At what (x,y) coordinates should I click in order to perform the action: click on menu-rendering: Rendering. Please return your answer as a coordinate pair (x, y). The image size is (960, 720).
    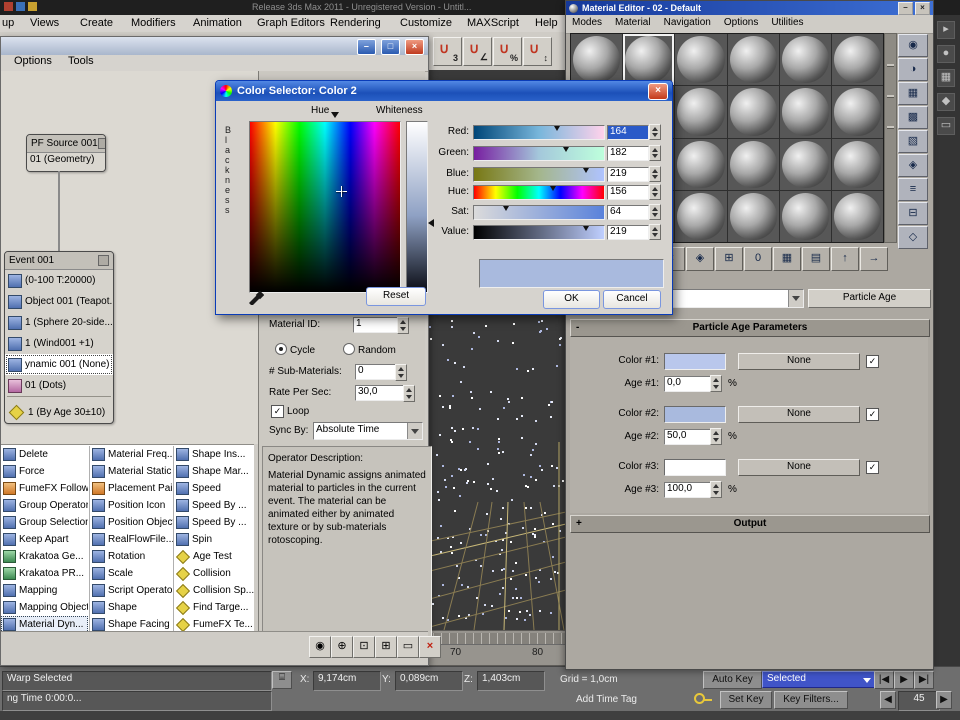
    Looking at the image, I should click on (355, 23).